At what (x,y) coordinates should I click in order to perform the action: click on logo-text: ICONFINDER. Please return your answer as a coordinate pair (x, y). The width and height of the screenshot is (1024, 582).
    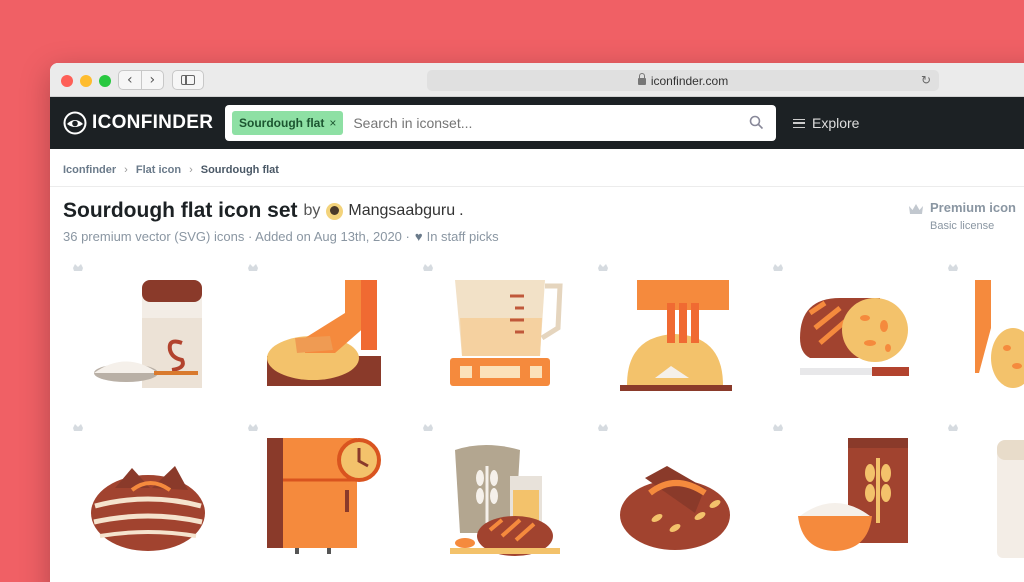
    Looking at the image, I should click on (153, 122).